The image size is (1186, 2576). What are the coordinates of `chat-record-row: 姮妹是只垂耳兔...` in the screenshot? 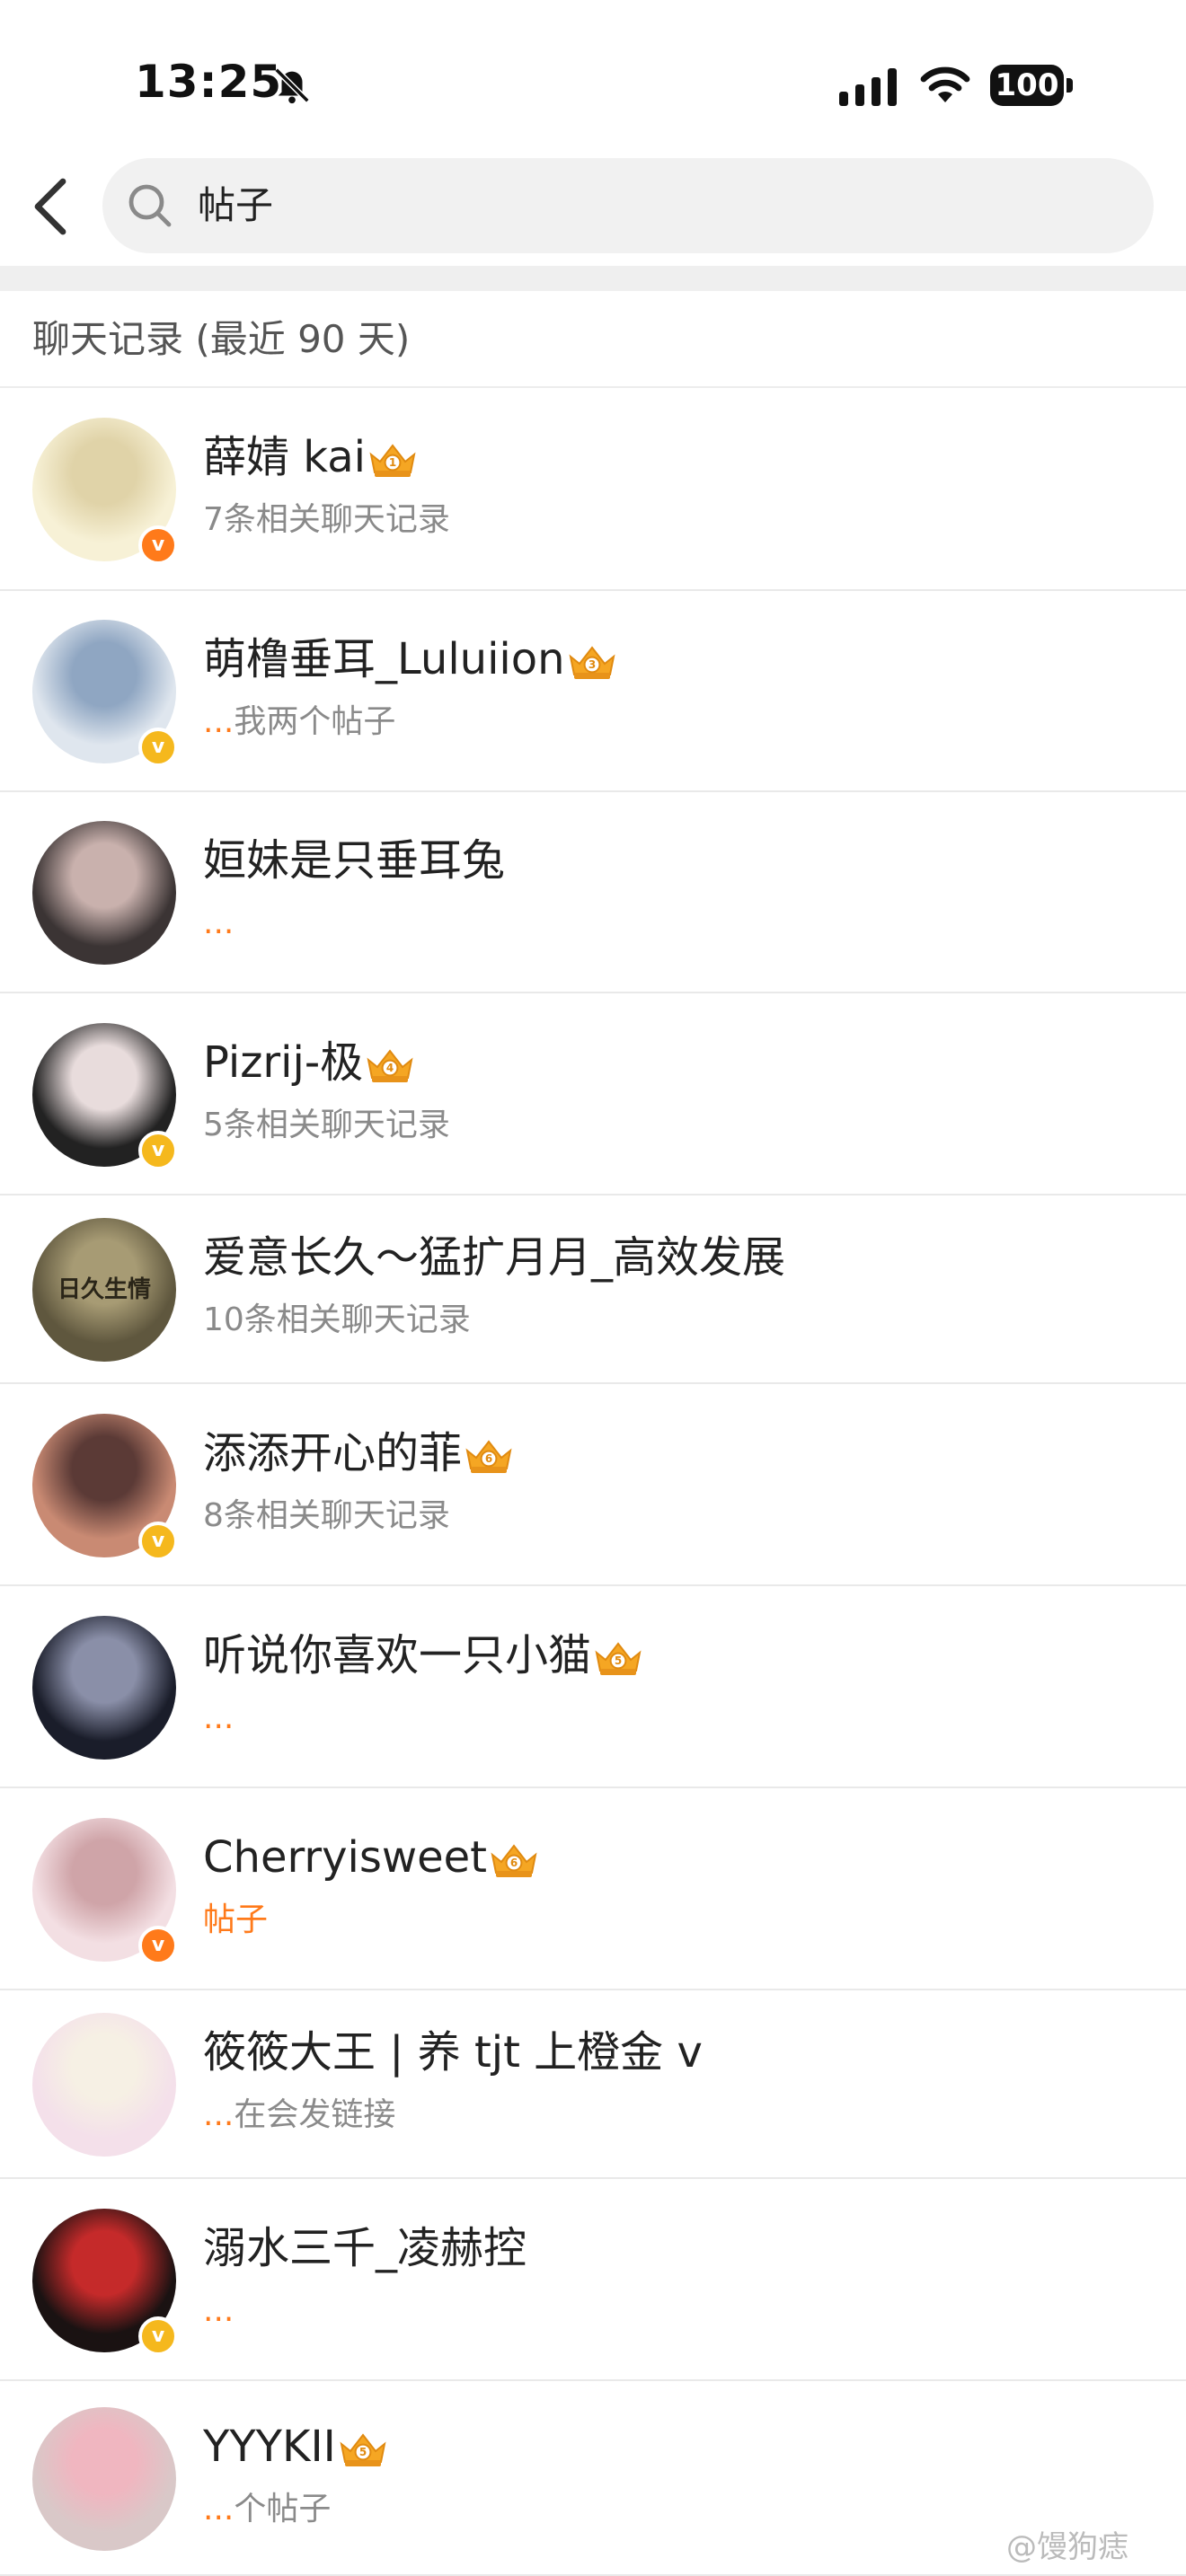 It's located at (593, 892).